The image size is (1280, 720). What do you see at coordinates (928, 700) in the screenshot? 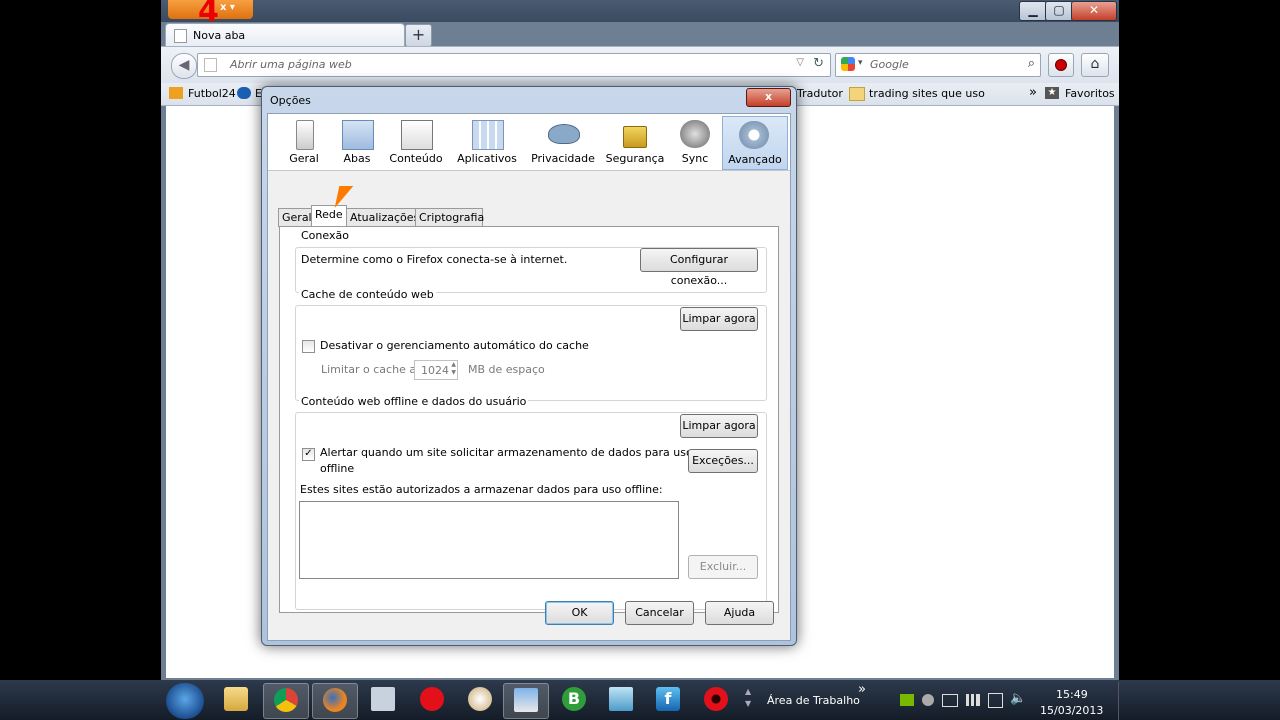
I see `tray-app-icon` at bounding box center [928, 700].